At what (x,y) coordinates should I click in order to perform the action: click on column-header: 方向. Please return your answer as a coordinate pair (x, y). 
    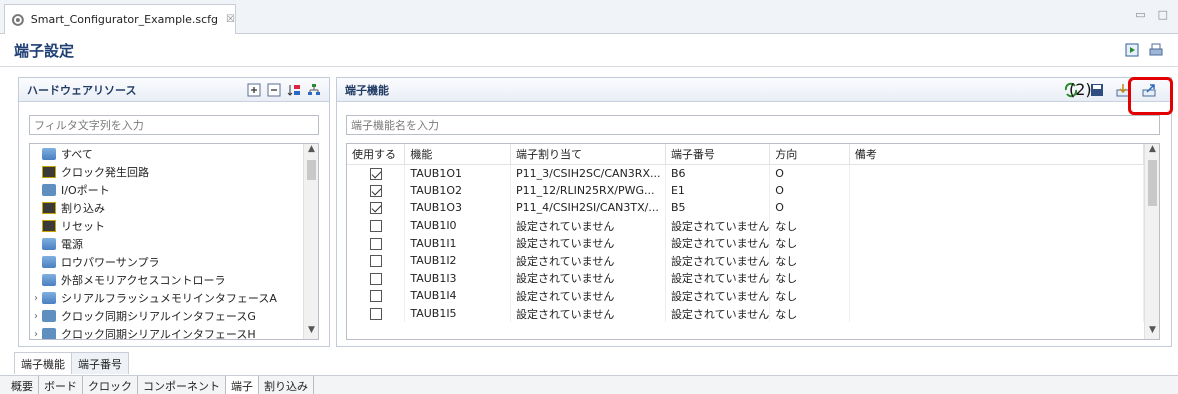
    Looking at the image, I should click on (809, 154).